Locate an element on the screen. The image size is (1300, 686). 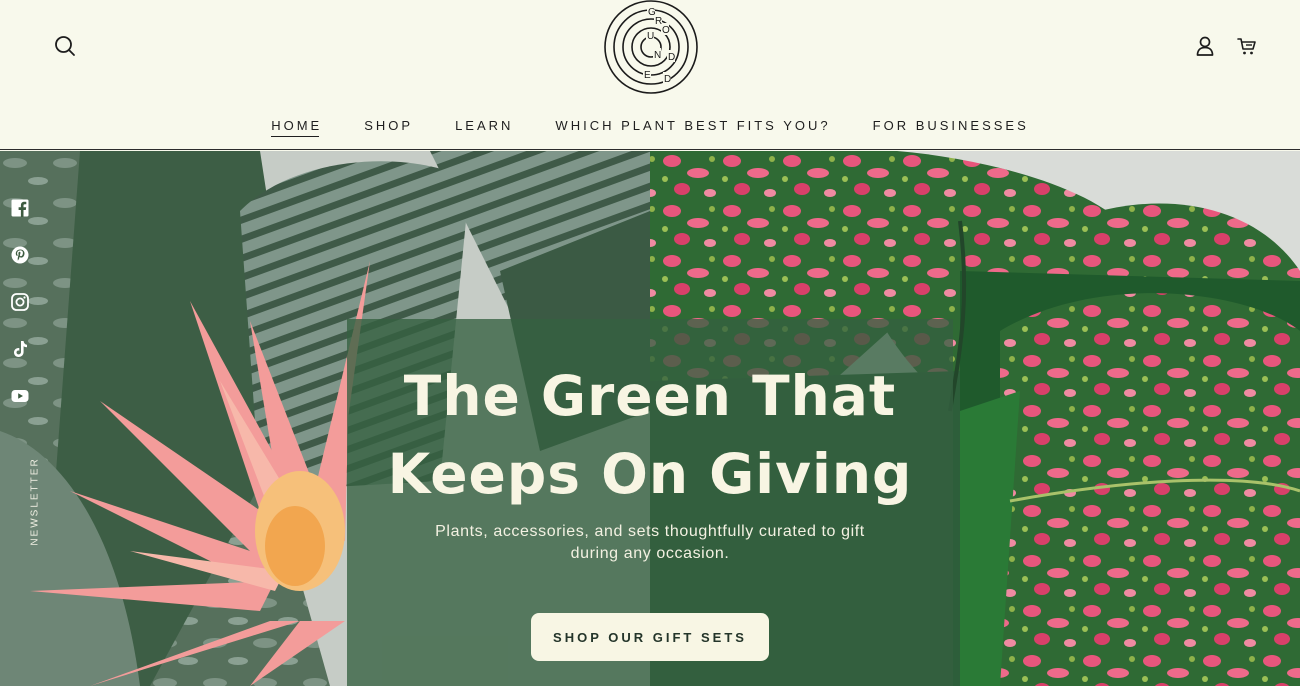
youtube-link is located at coordinates (20, 396).